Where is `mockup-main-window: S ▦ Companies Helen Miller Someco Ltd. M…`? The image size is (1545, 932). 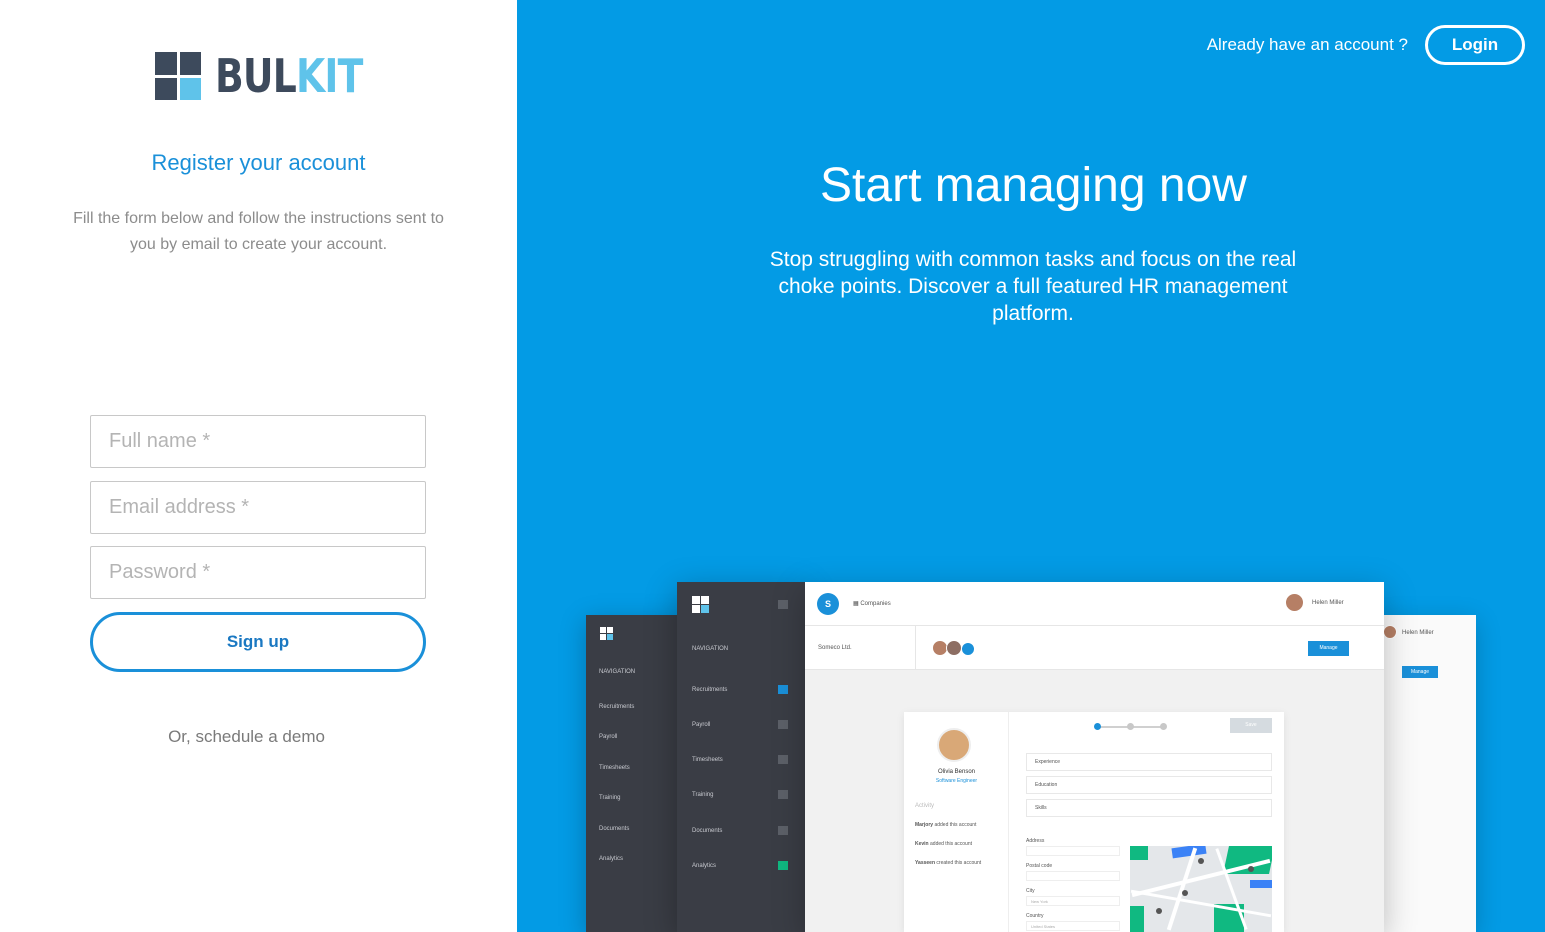 mockup-main-window: S ▦ Companies Helen Miller Someco Ltd. M… is located at coordinates (1094, 757).